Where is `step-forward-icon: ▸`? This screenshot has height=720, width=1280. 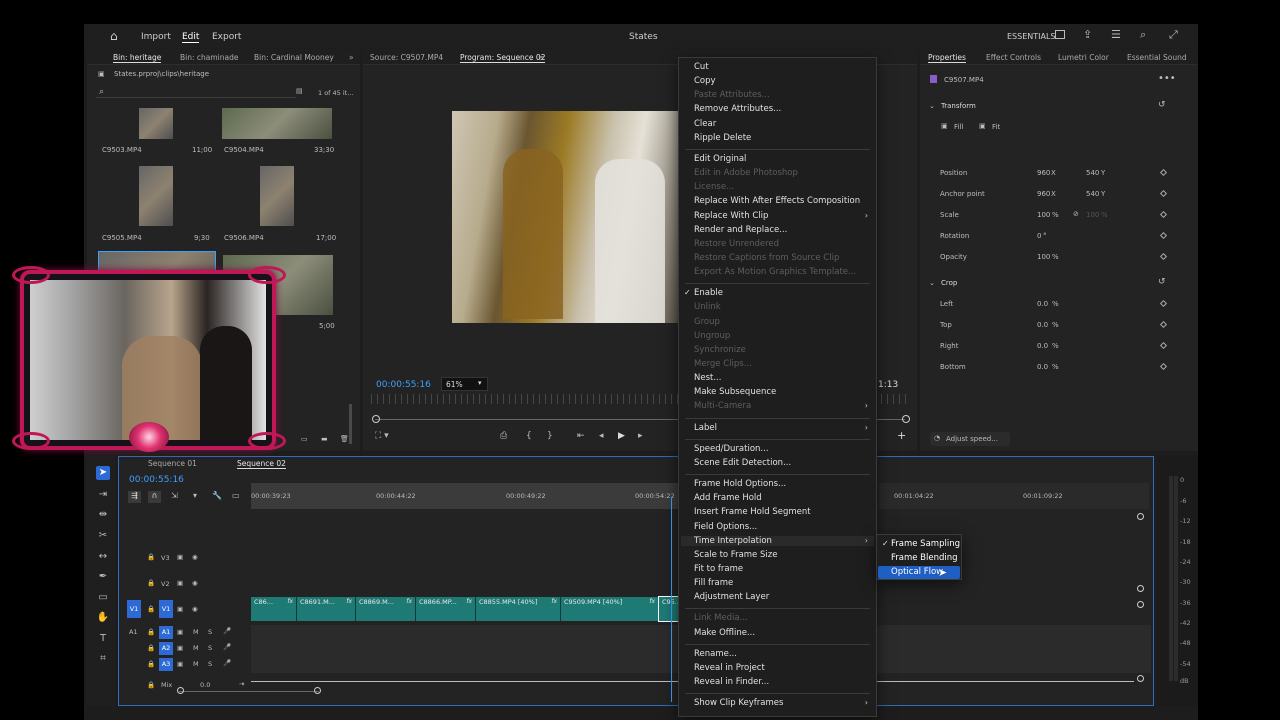 step-forward-icon: ▸ is located at coordinates (640, 436).